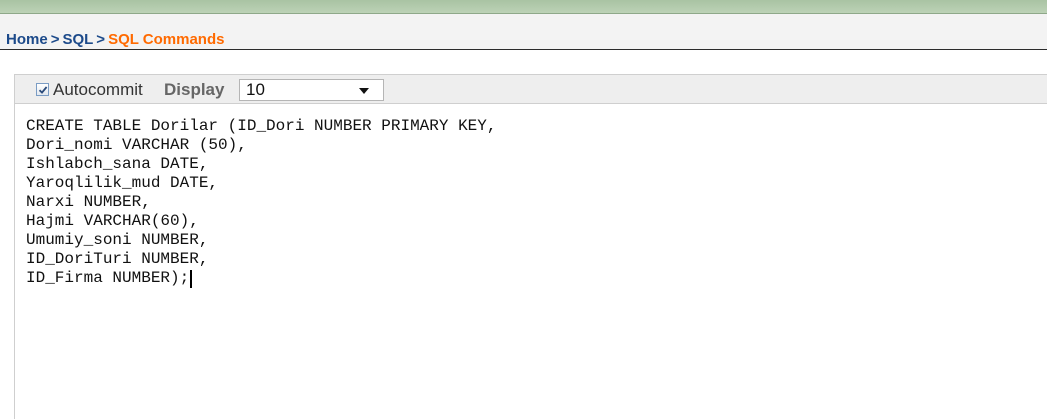 The width and height of the screenshot is (1047, 419). I want to click on breadcrumb-home-link: Home, so click(27, 39).